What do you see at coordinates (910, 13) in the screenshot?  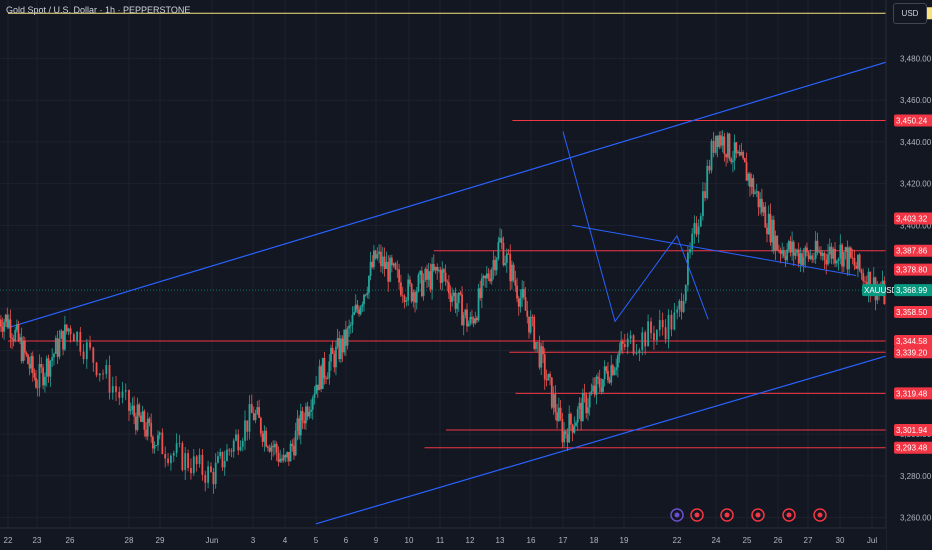 I see `currency-button: USD` at bounding box center [910, 13].